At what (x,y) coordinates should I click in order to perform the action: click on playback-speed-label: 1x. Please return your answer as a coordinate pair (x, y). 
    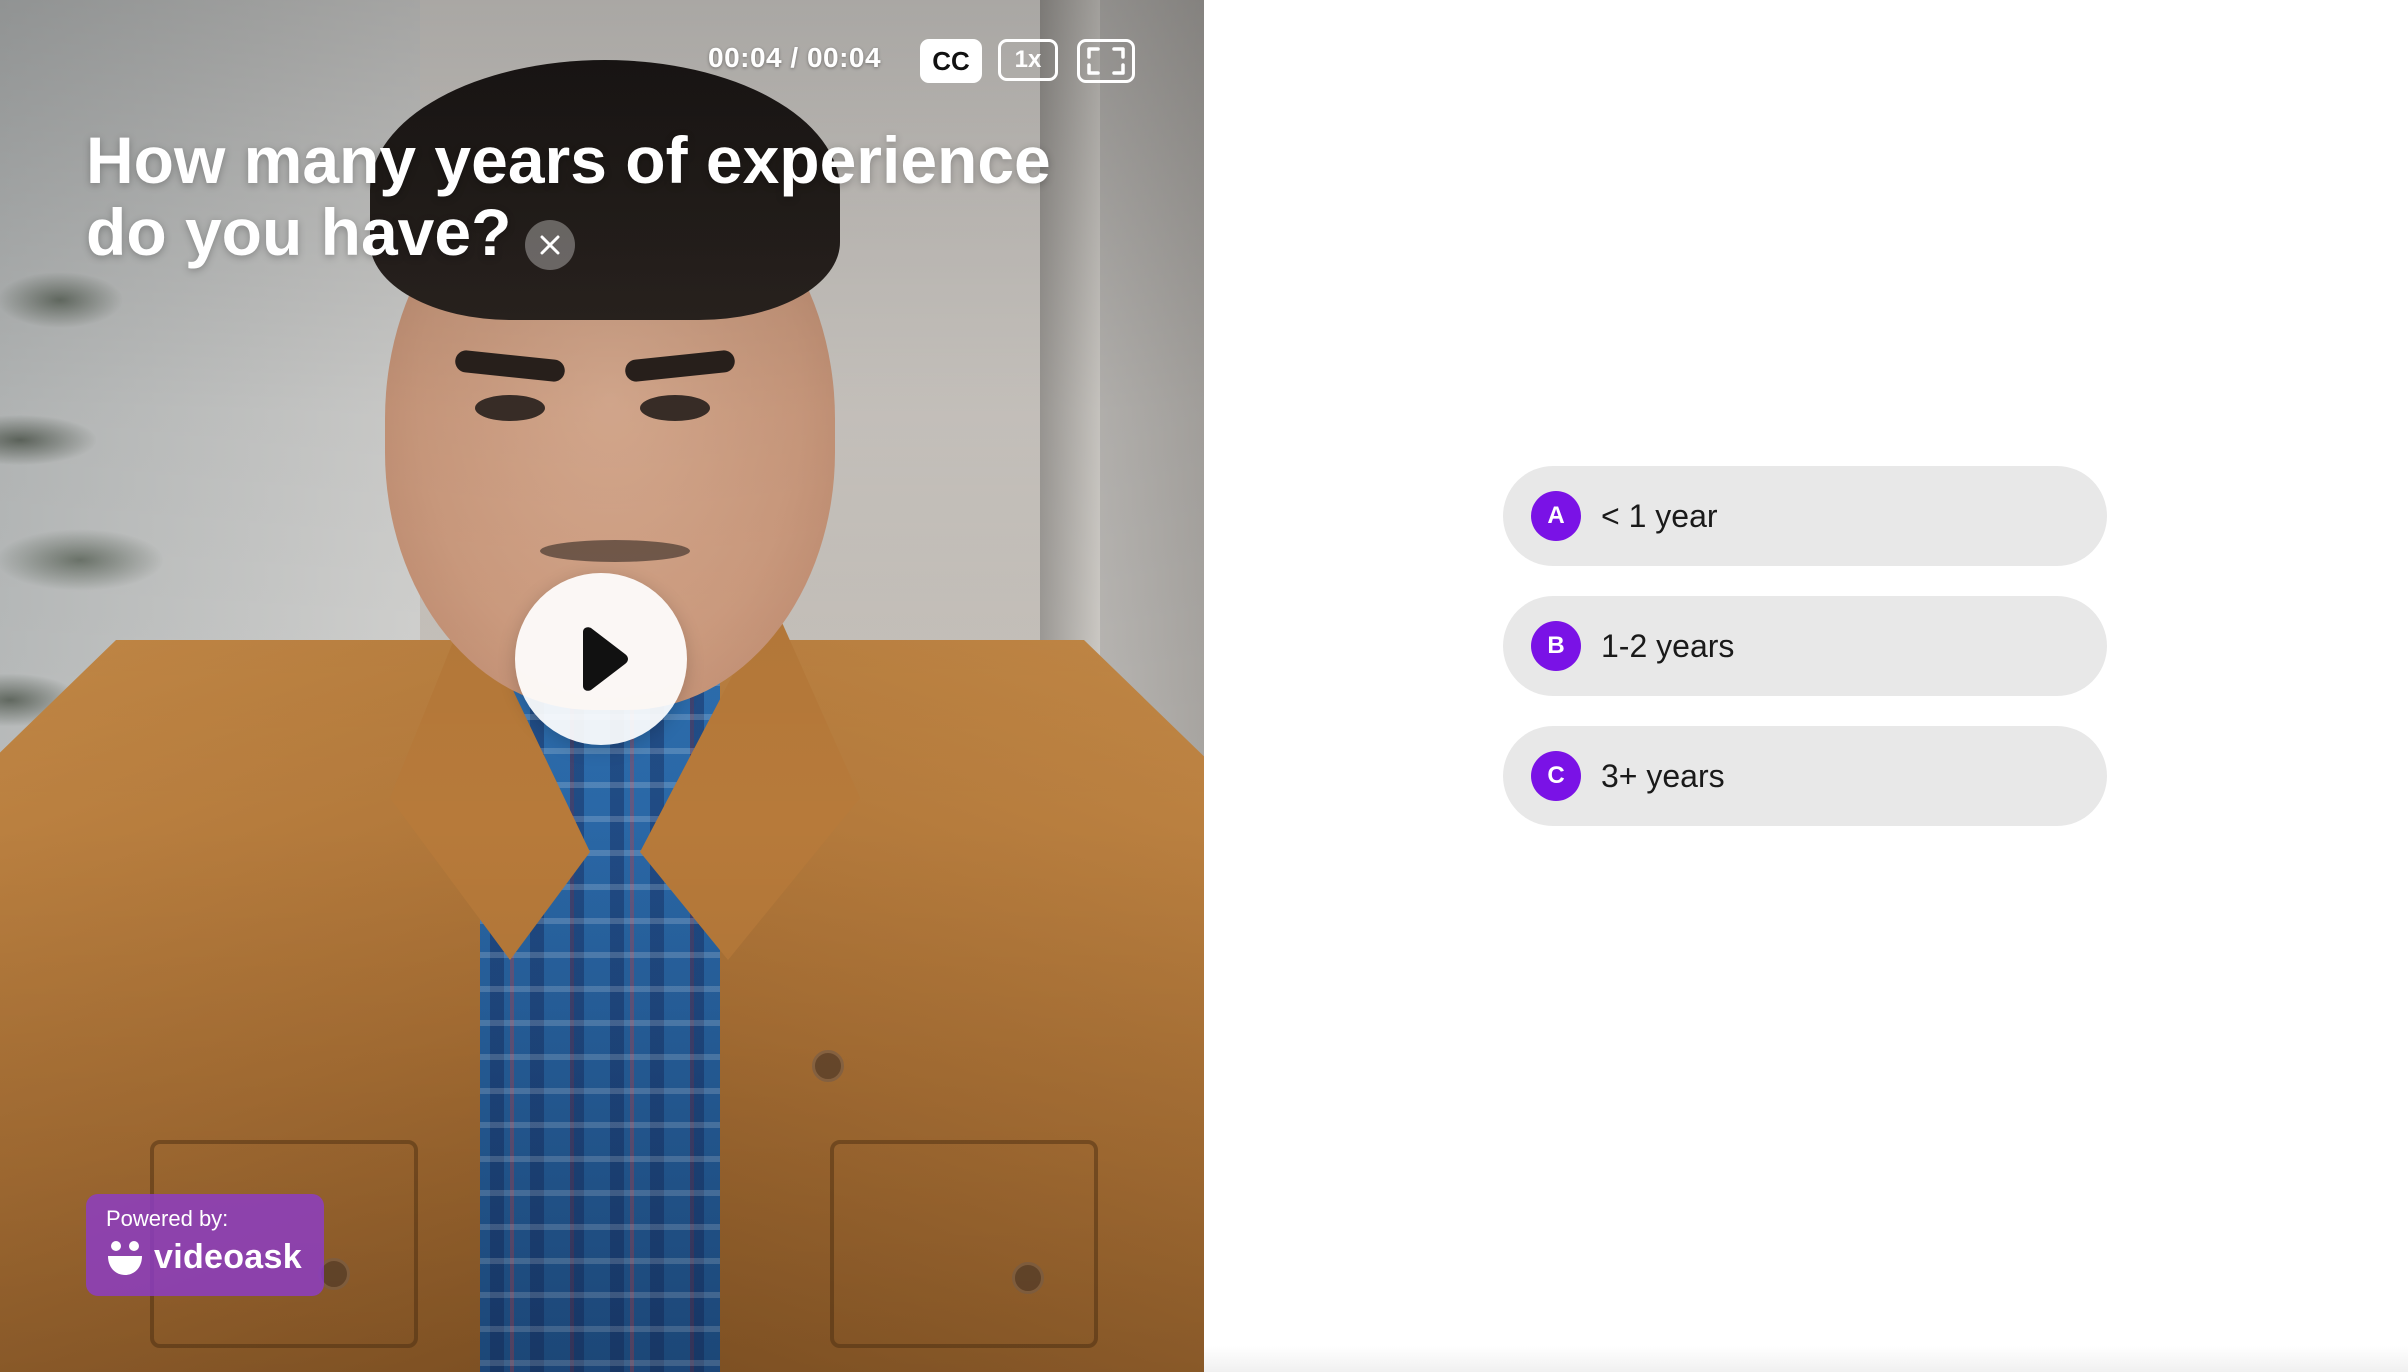
    Looking at the image, I should click on (1028, 59).